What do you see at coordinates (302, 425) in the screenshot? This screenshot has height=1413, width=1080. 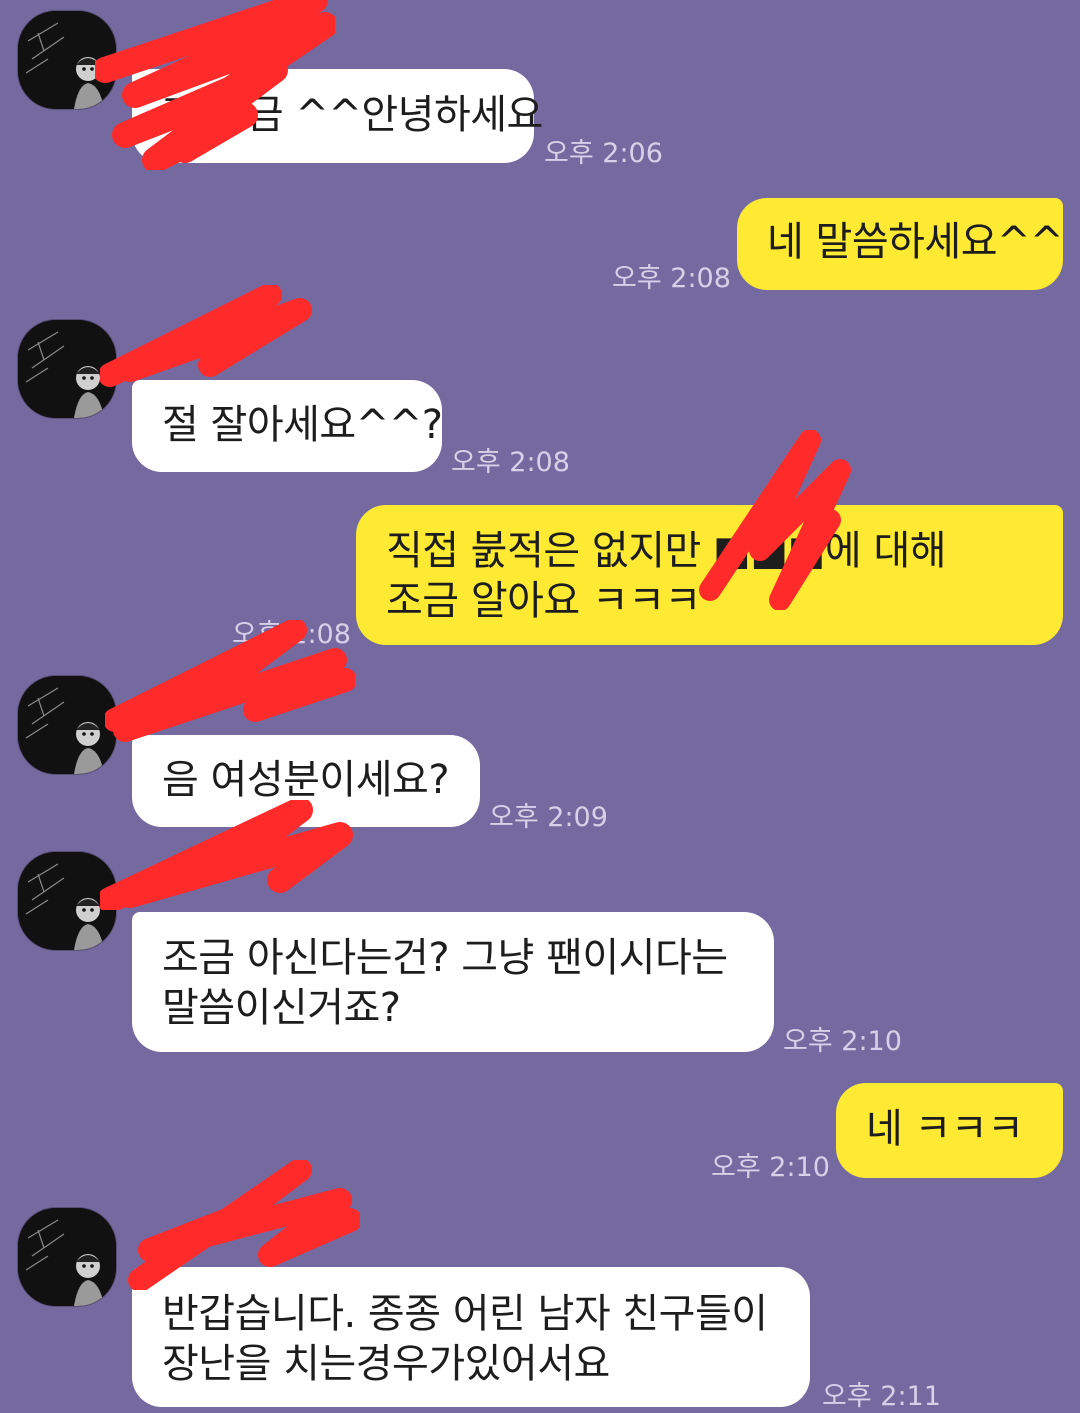 I see `message-text: 절 잘아세요^^?` at bounding box center [302, 425].